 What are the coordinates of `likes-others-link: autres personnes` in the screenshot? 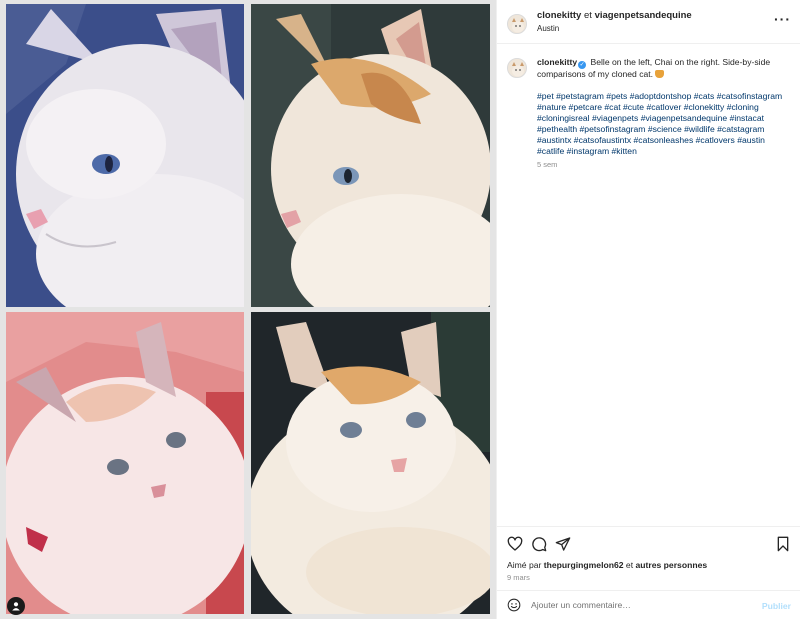 It's located at (671, 565).